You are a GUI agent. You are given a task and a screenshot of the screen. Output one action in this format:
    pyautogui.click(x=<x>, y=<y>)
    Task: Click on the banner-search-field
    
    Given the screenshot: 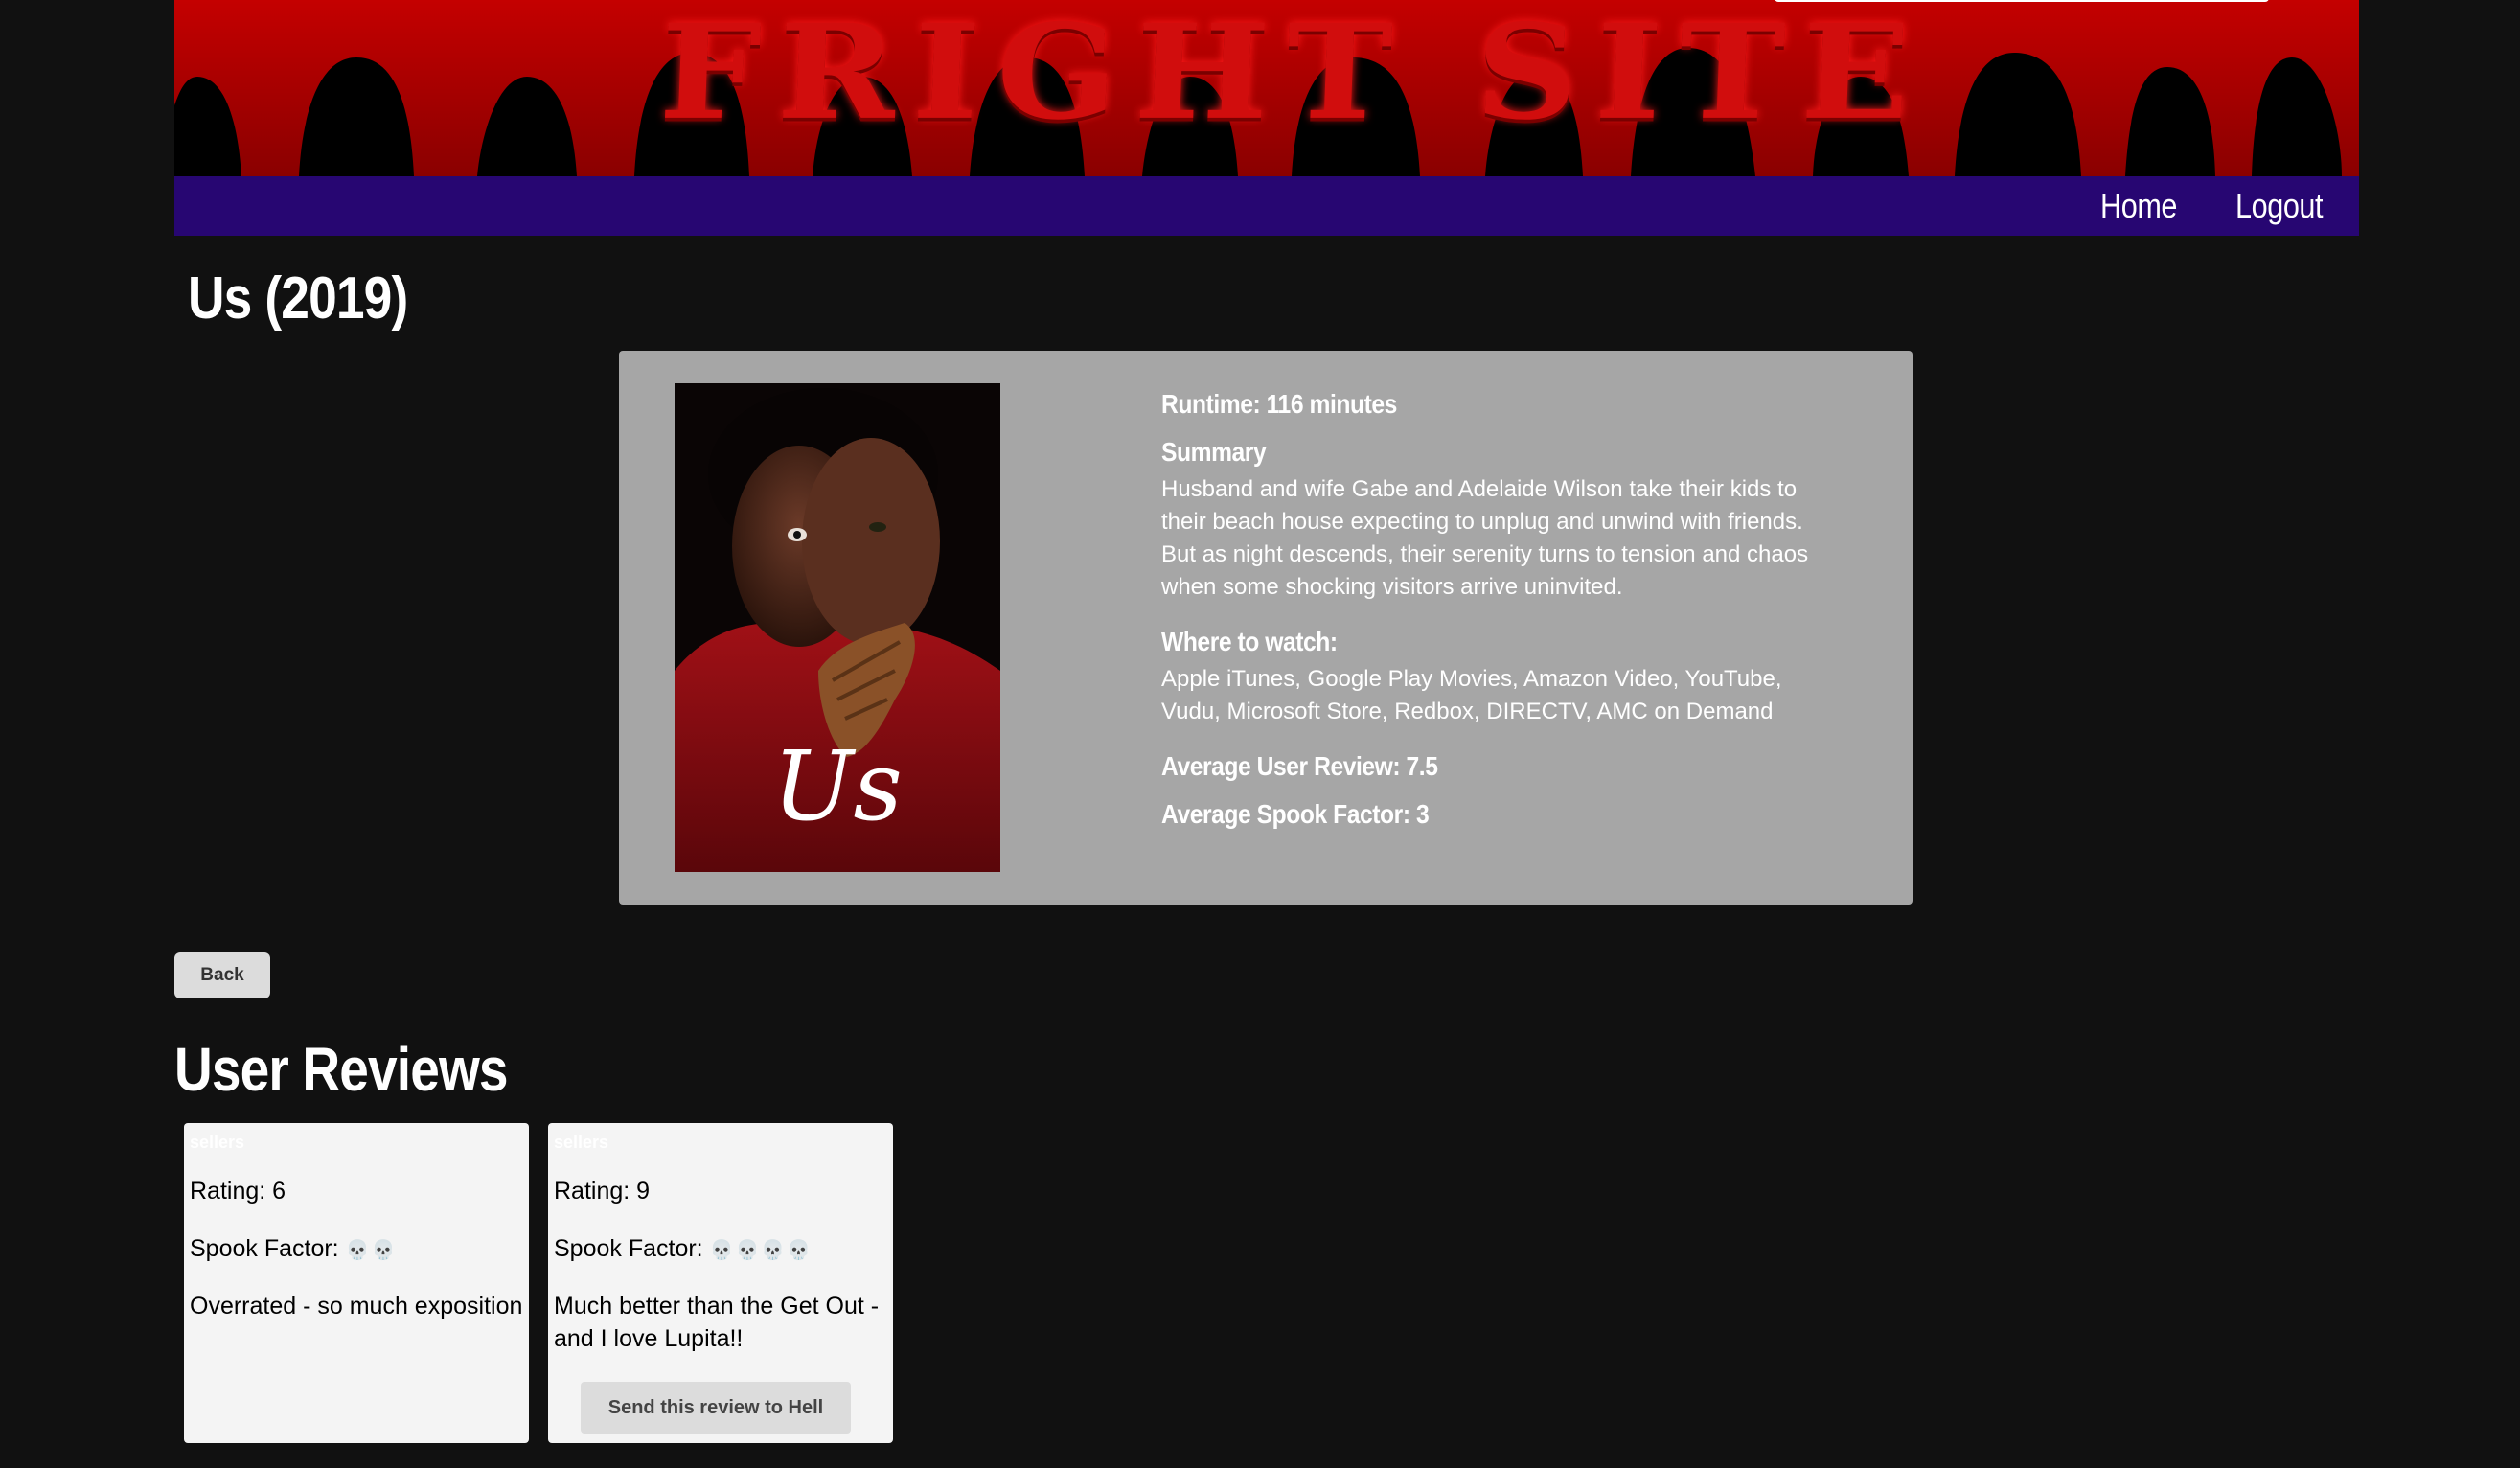 What is the action you would take?
    pyautogui.click(x=2022, y=1)
    